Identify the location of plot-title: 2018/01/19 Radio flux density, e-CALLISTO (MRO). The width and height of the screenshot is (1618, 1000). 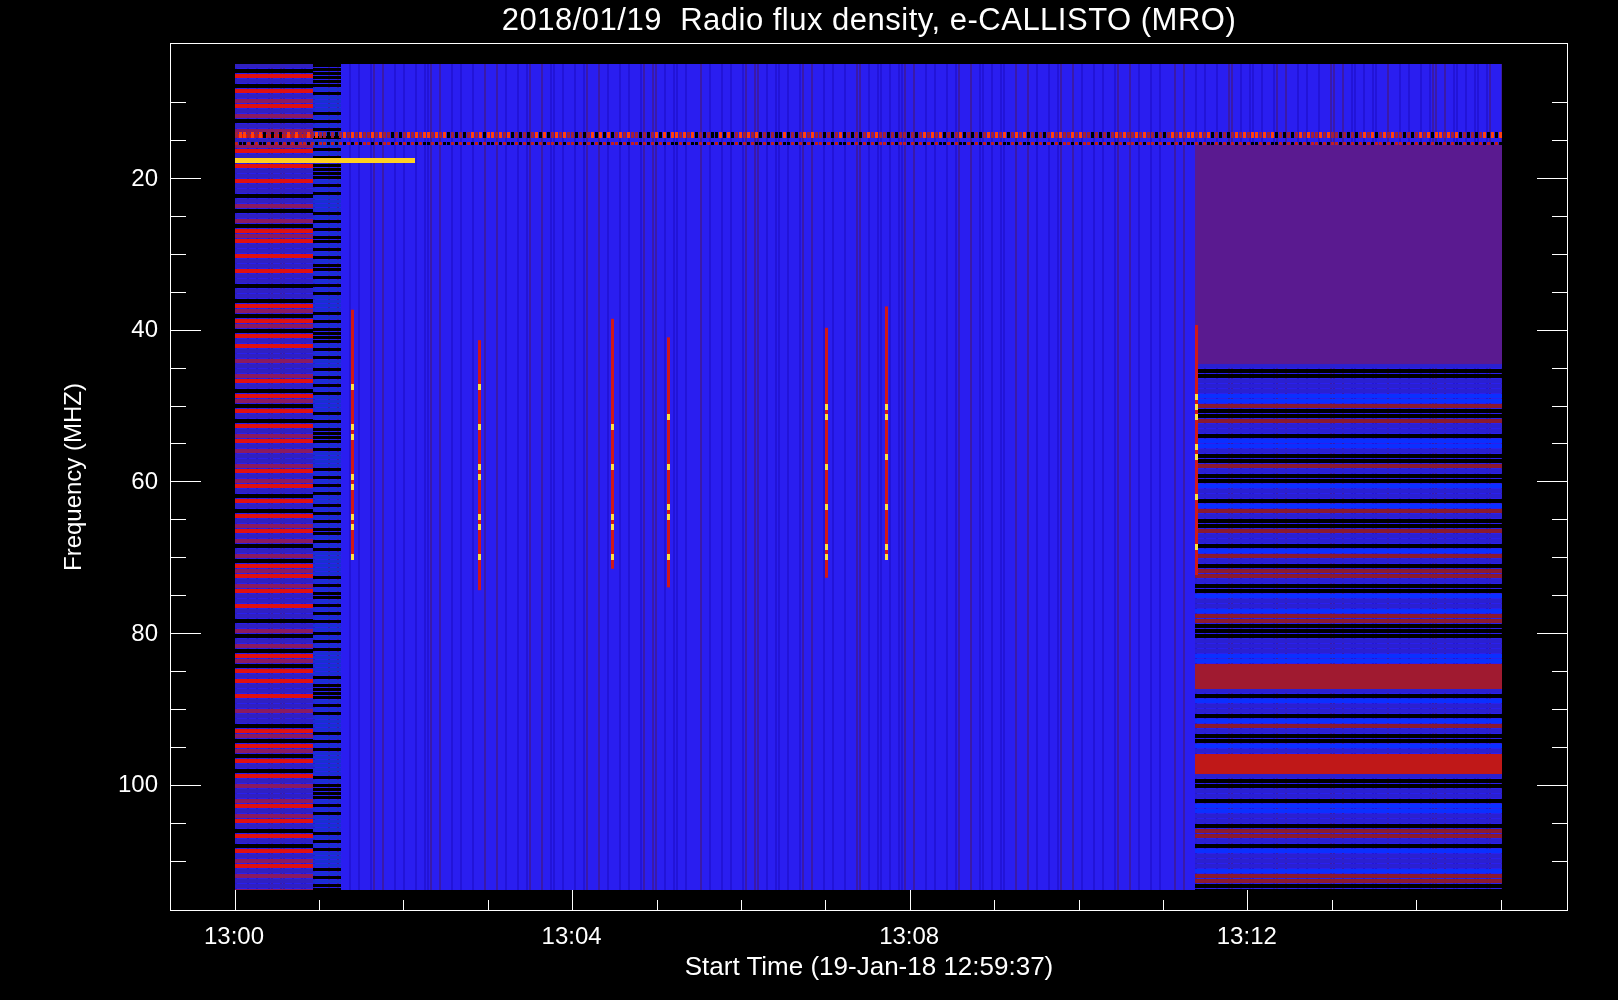
(869, 20).